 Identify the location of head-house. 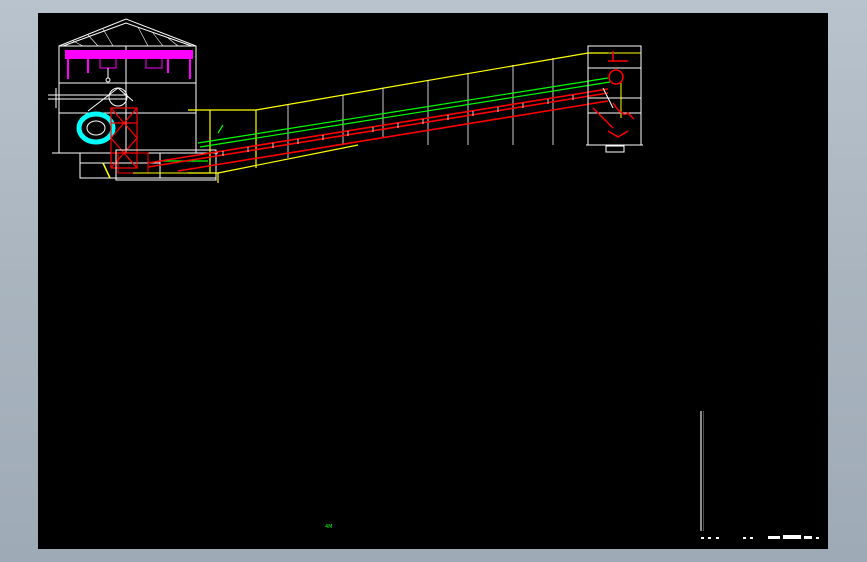
(614, 99).